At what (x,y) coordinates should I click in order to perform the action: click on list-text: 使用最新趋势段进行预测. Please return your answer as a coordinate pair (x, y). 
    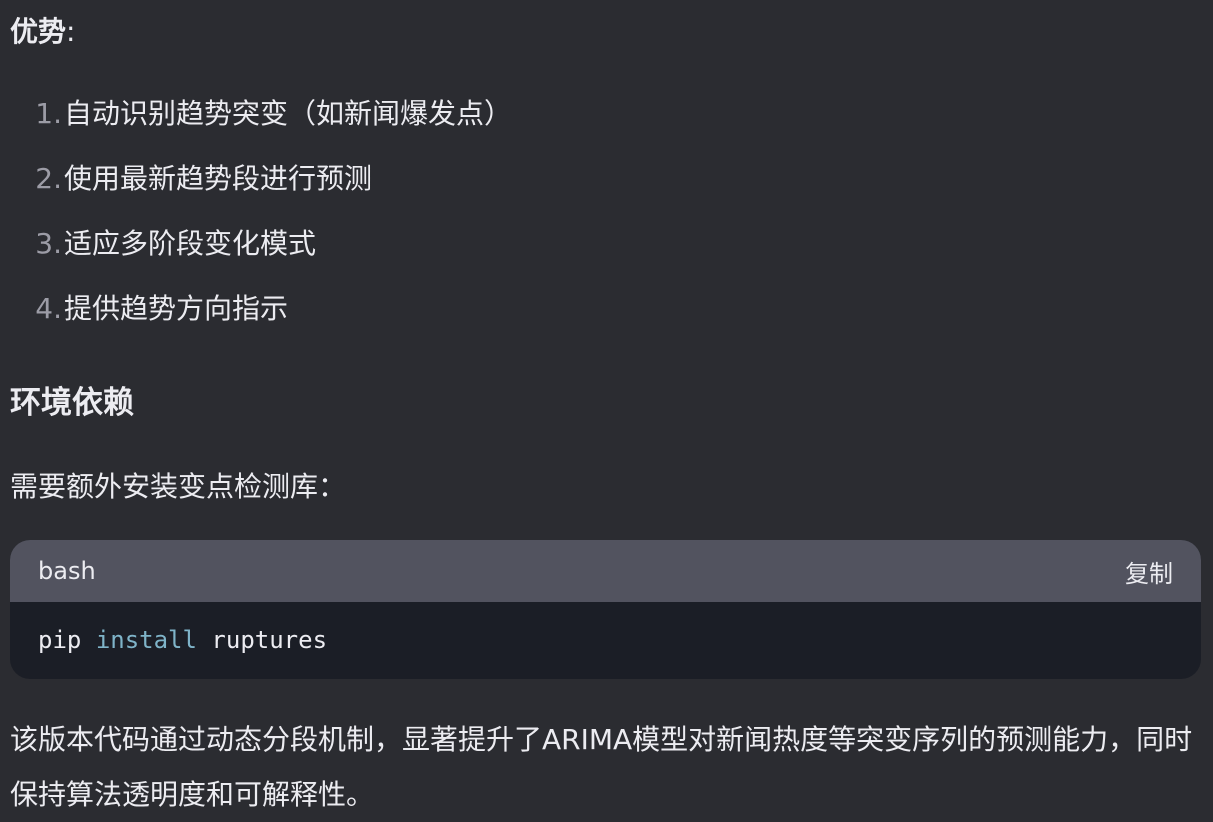
    Looking at the image, I should click on (218, 178).